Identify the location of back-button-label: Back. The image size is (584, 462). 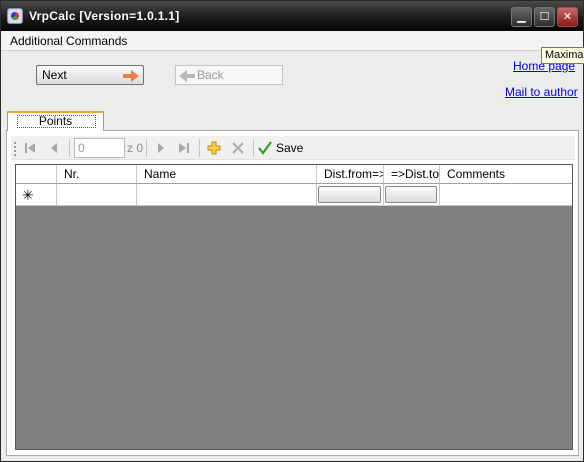
(210, 75).